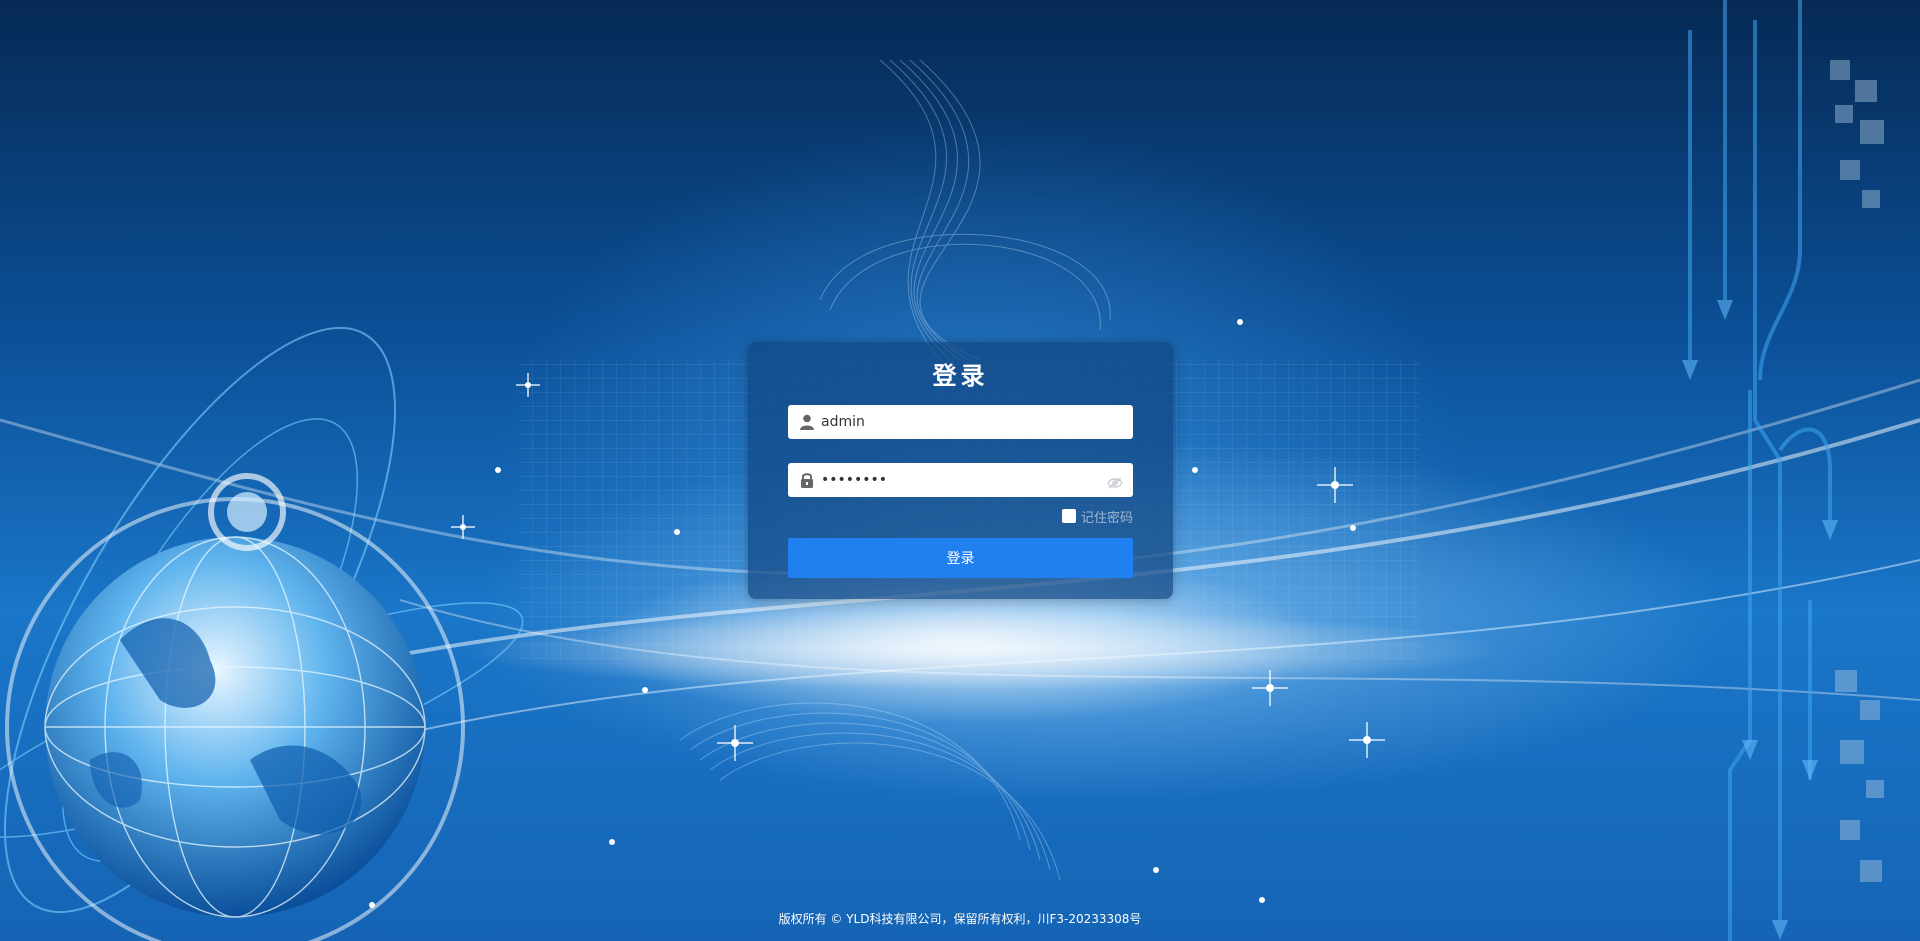 The image size is (1920, 941). I want to click on remember-label: 记住密码, so click(1107, 516).